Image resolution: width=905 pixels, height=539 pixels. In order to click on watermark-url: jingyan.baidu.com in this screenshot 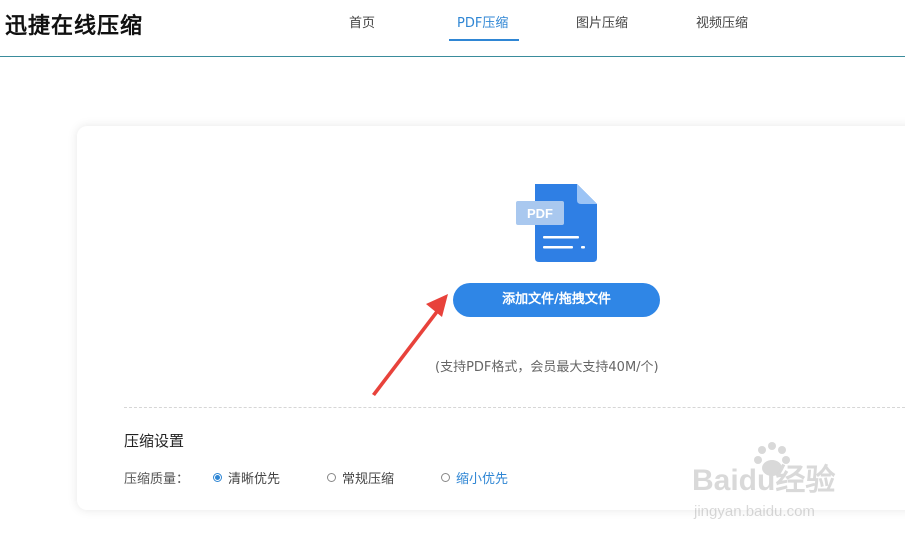, I will do `click(754, 511)`.